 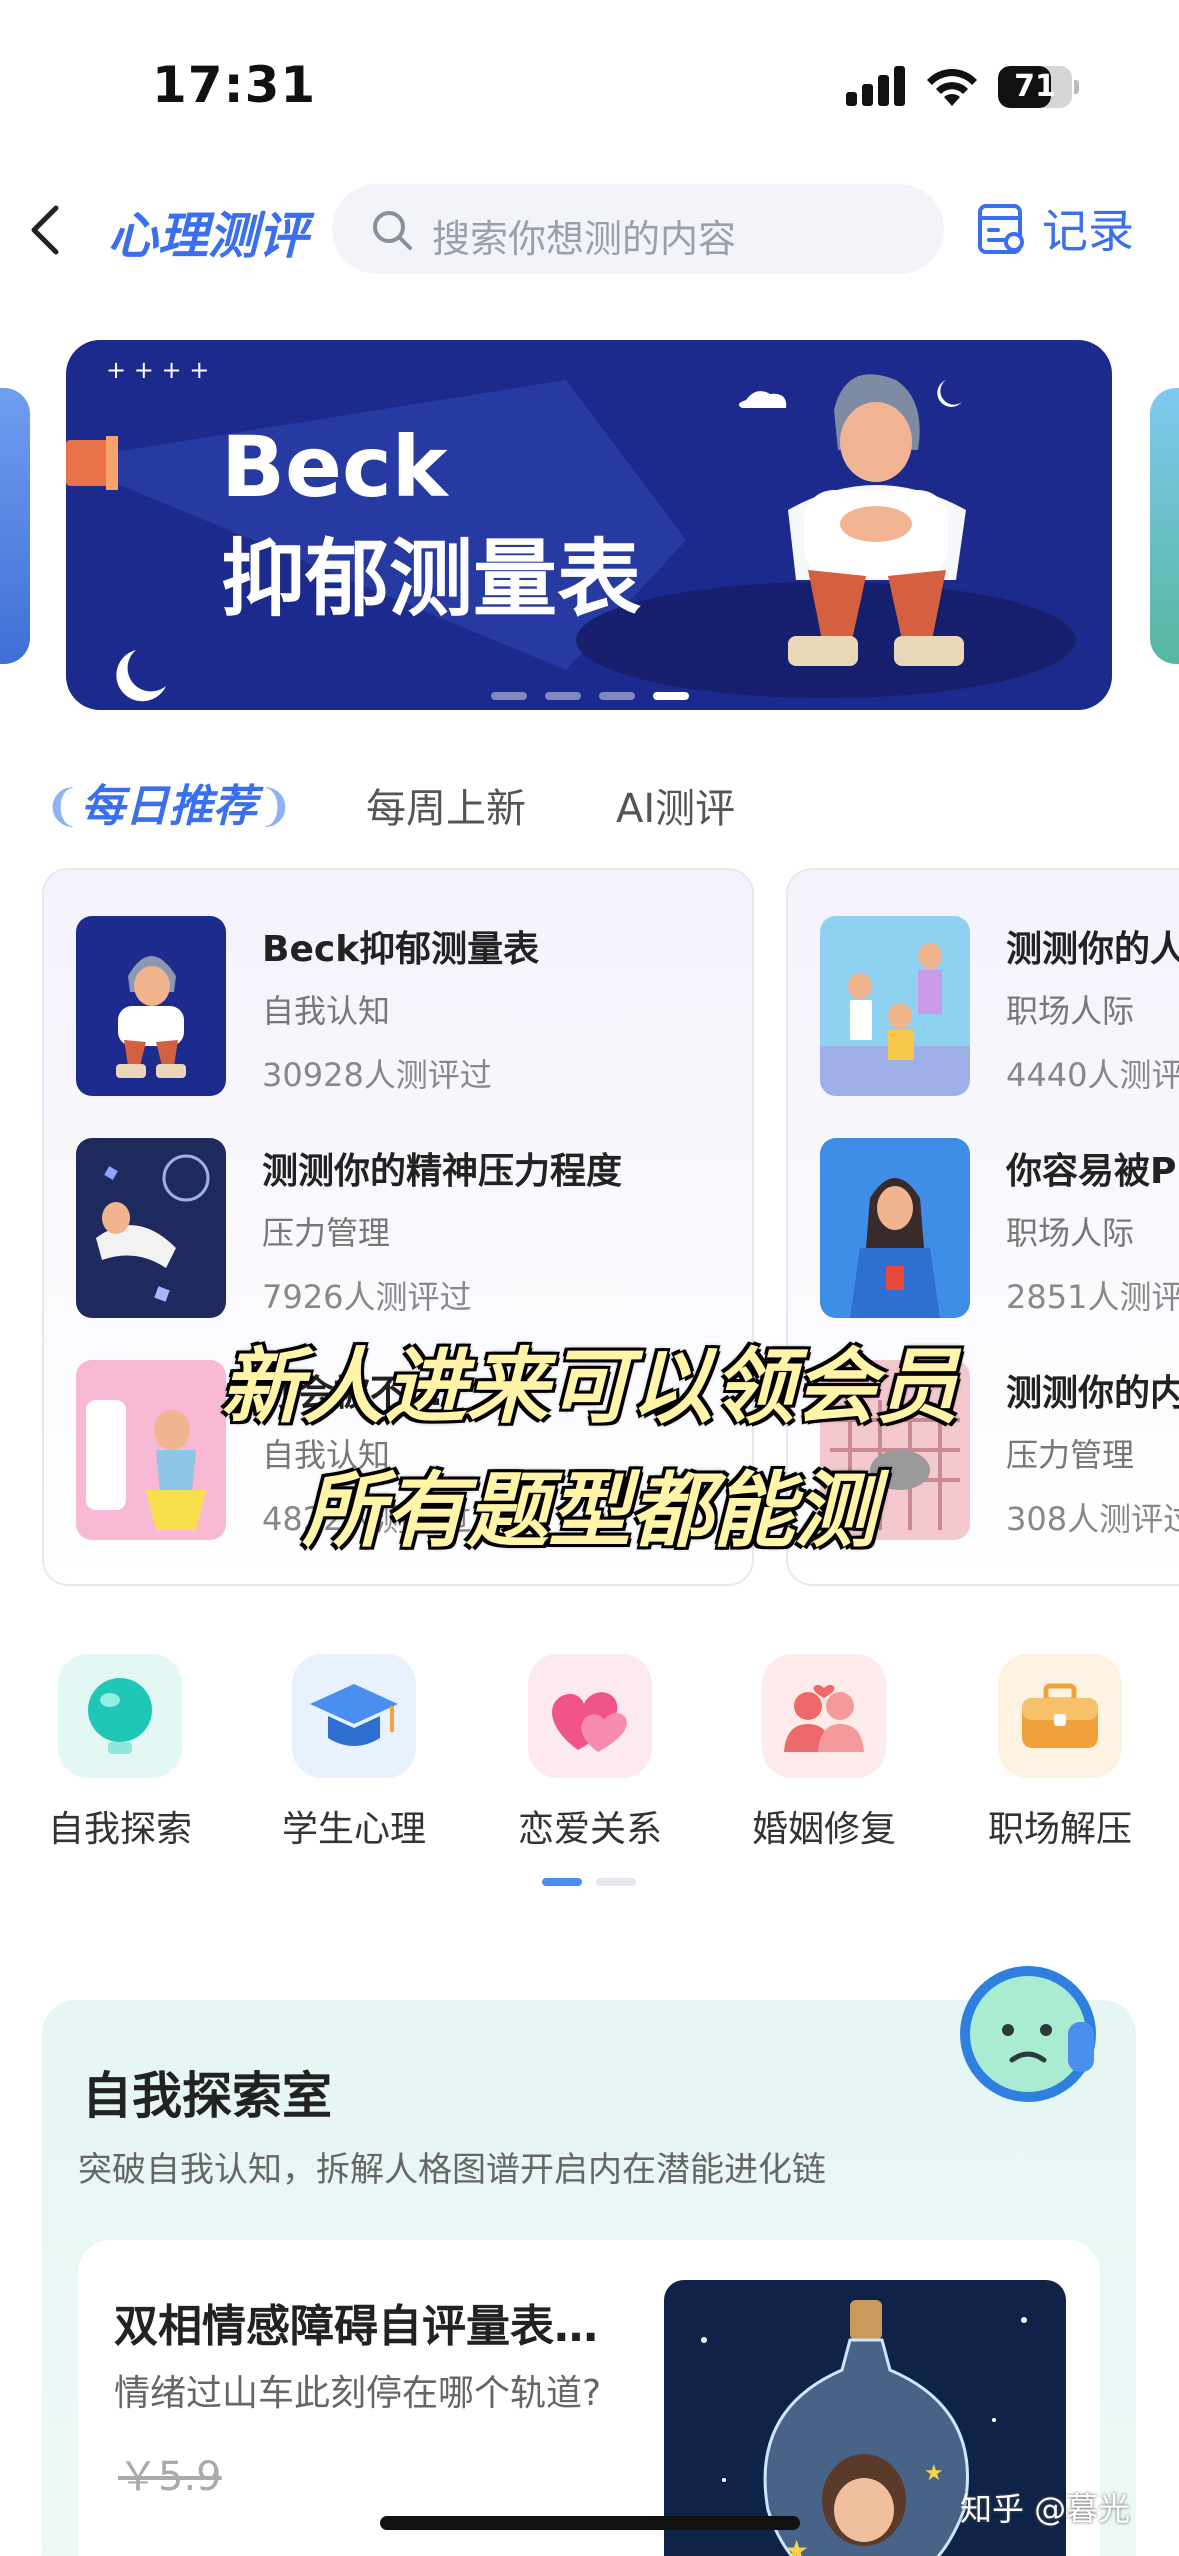 What do you see at coordinates (234, 85) in the screenshot?
I see `status-time: 17:31` at bounding box center [234, 85].